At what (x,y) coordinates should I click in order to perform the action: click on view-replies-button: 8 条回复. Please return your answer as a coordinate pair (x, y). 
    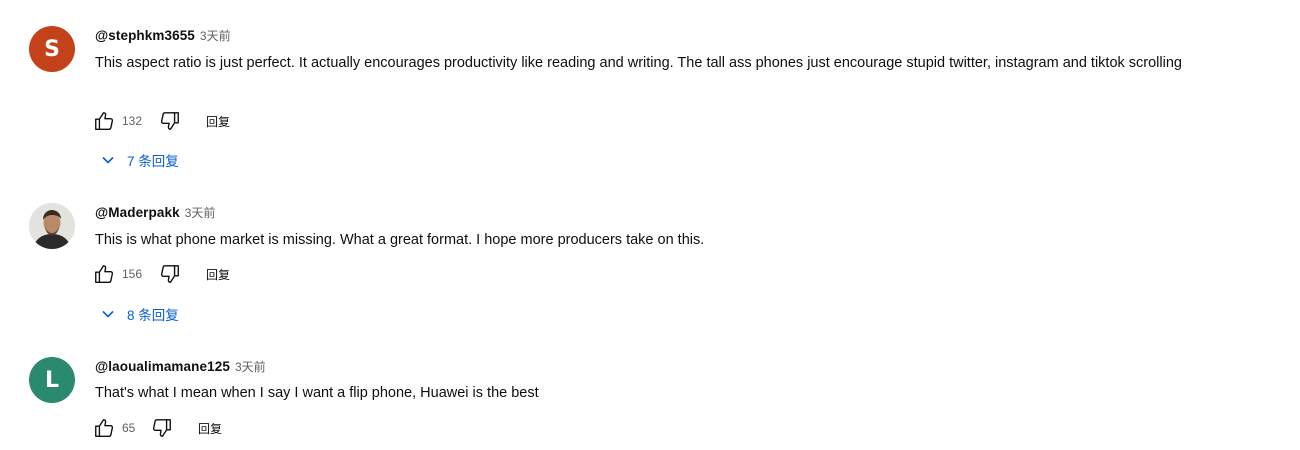
    Looking at the image, I should click on (138, 314).